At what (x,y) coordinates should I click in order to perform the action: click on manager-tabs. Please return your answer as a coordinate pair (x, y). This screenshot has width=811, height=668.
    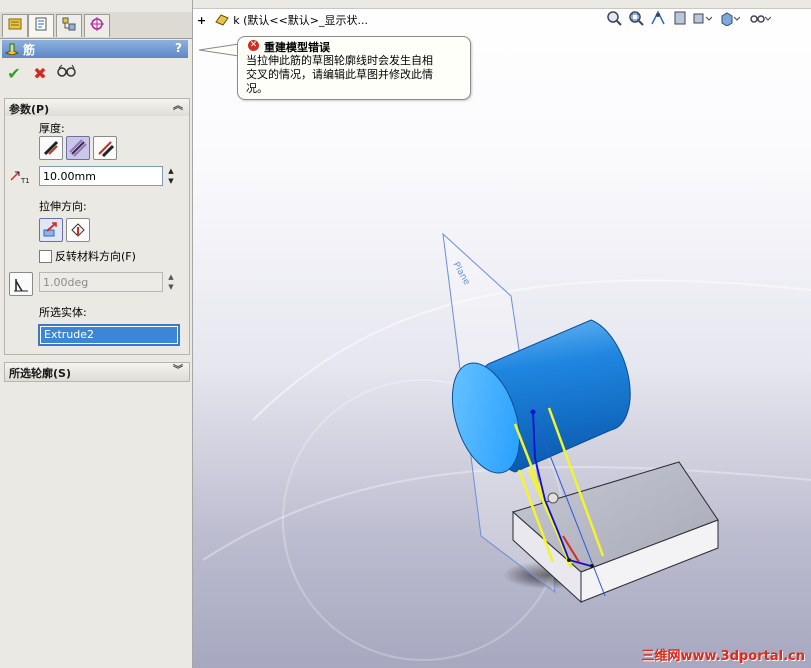
    Looking at the image, I should click on (96, 25).